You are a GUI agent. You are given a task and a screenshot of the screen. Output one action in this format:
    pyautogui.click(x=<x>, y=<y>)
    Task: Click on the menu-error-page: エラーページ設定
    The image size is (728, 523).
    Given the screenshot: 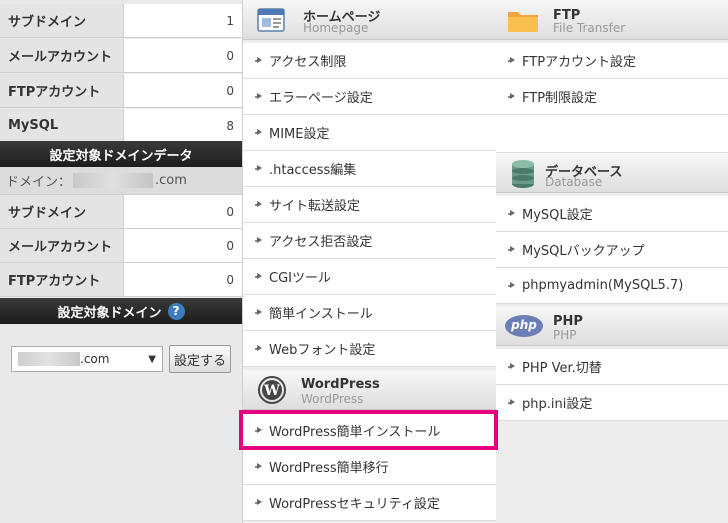 What is the action you would take?
    pyautogui.click(x=369, y=97)
    